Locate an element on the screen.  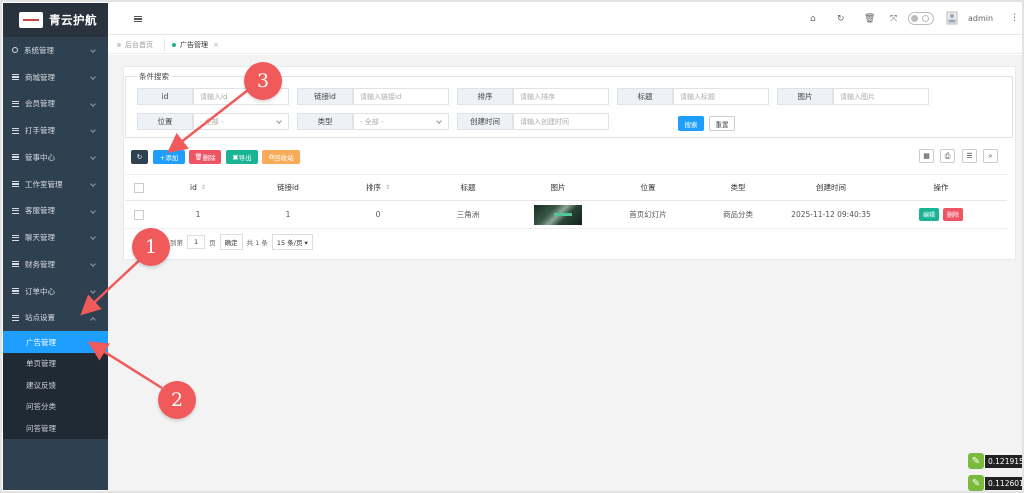
pager-confirm-button: 确定 is located at coordinates (231, 242).